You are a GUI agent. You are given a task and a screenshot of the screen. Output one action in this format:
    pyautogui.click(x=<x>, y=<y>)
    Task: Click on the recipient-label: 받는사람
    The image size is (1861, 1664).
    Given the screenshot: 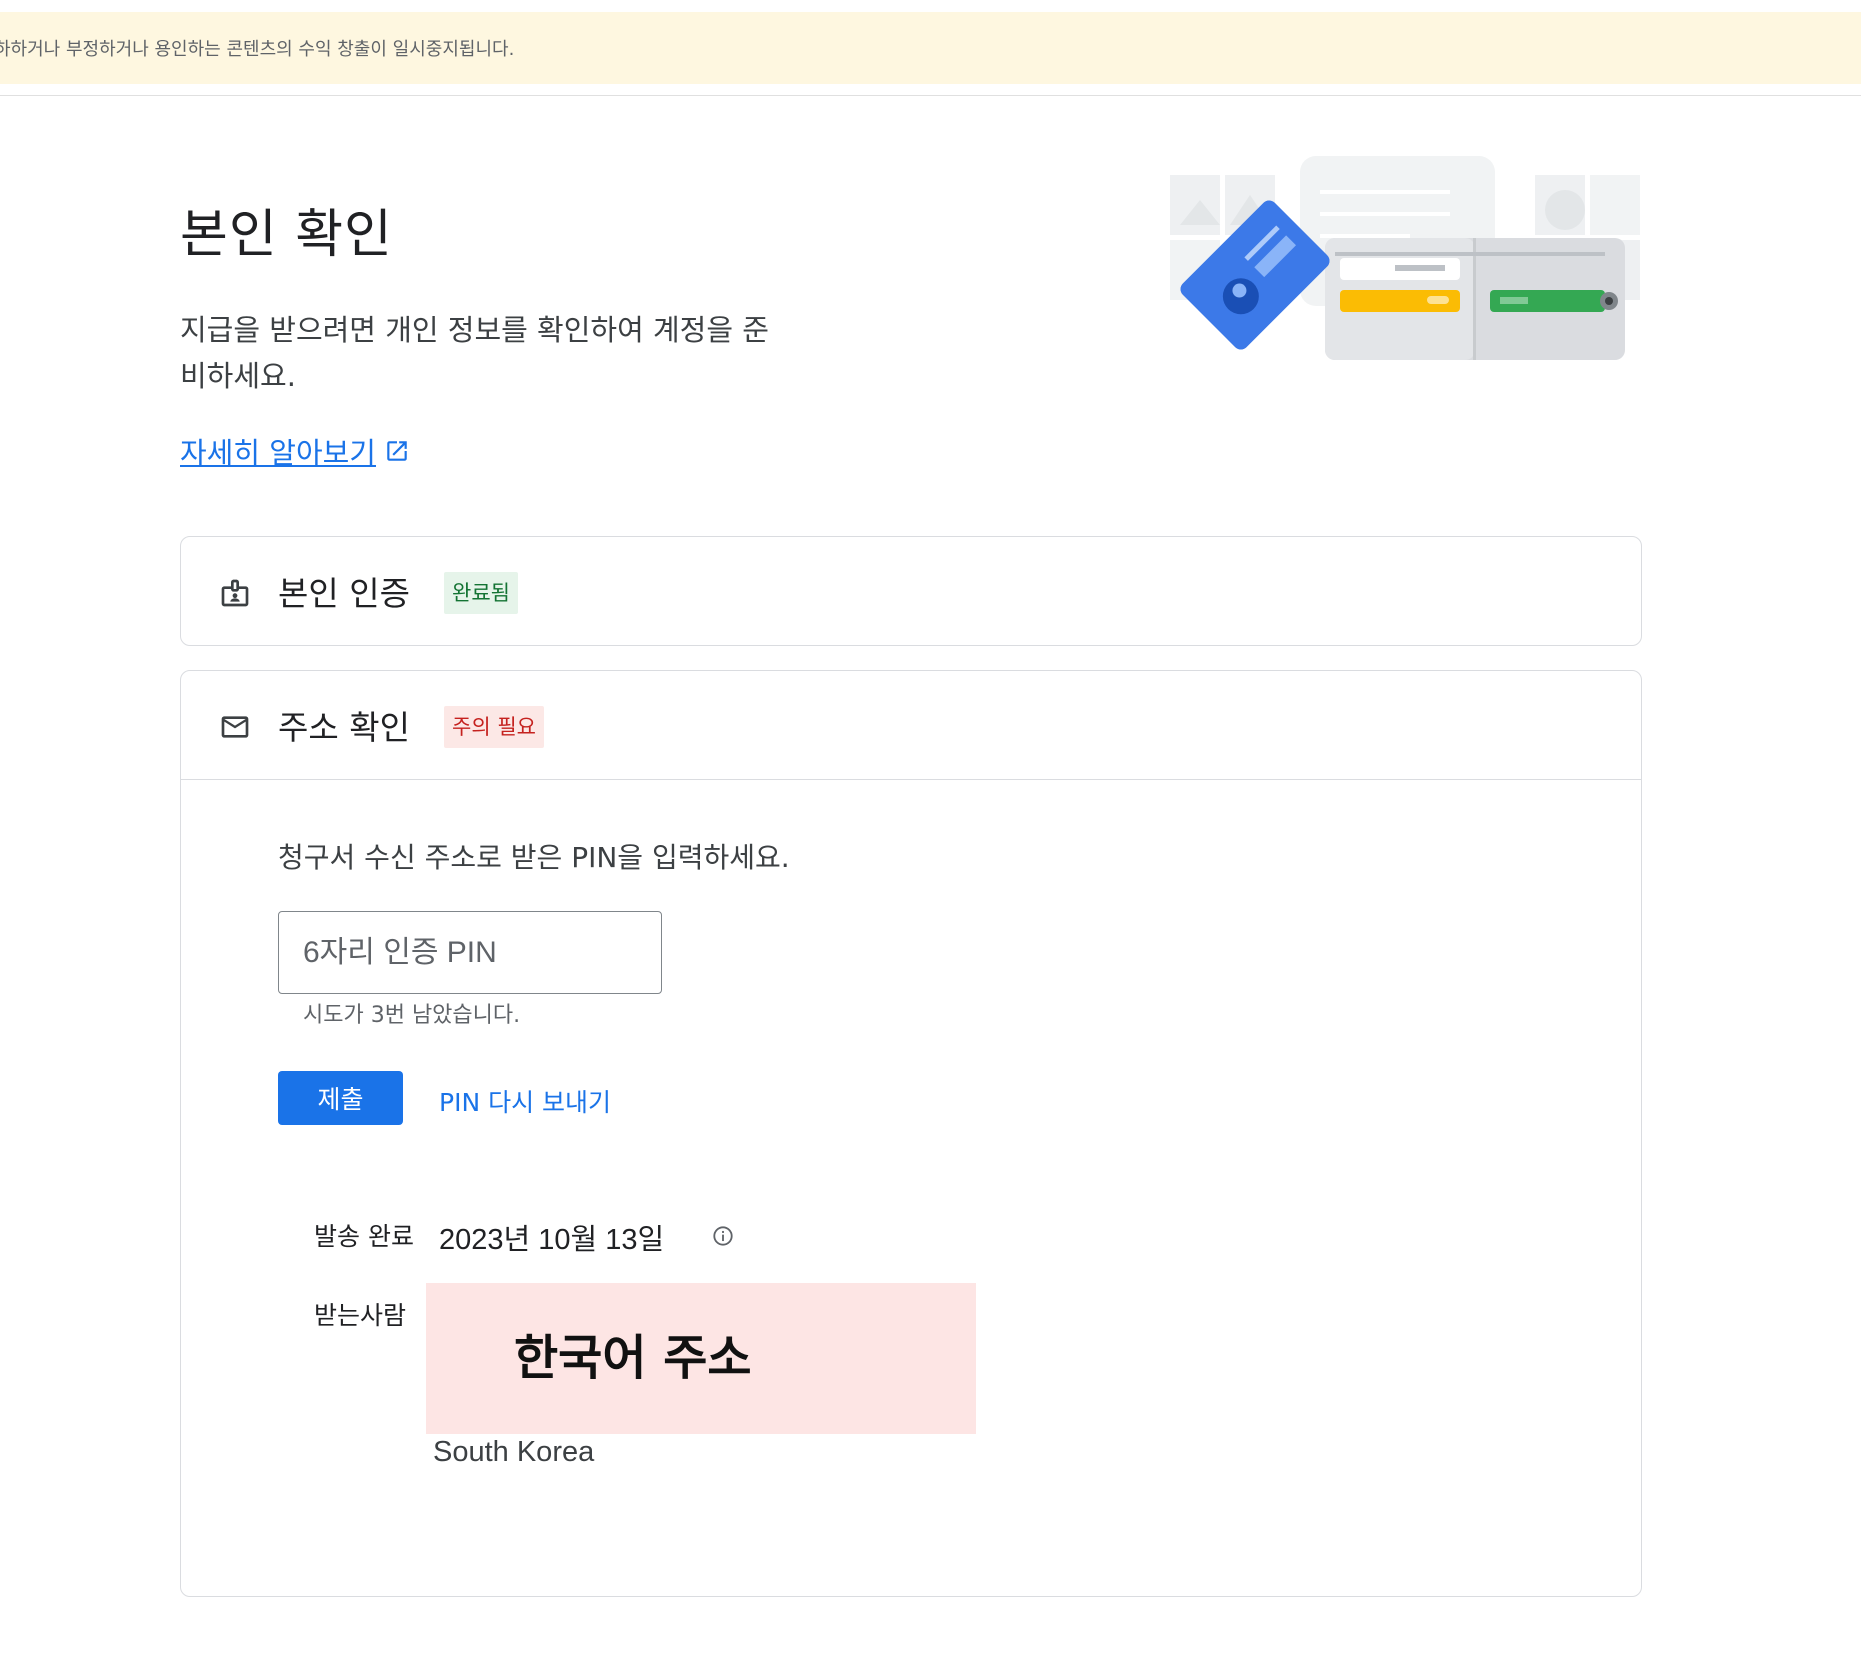 What is the action you would take?
    pyautogui.click(x=360, y=1315)
    